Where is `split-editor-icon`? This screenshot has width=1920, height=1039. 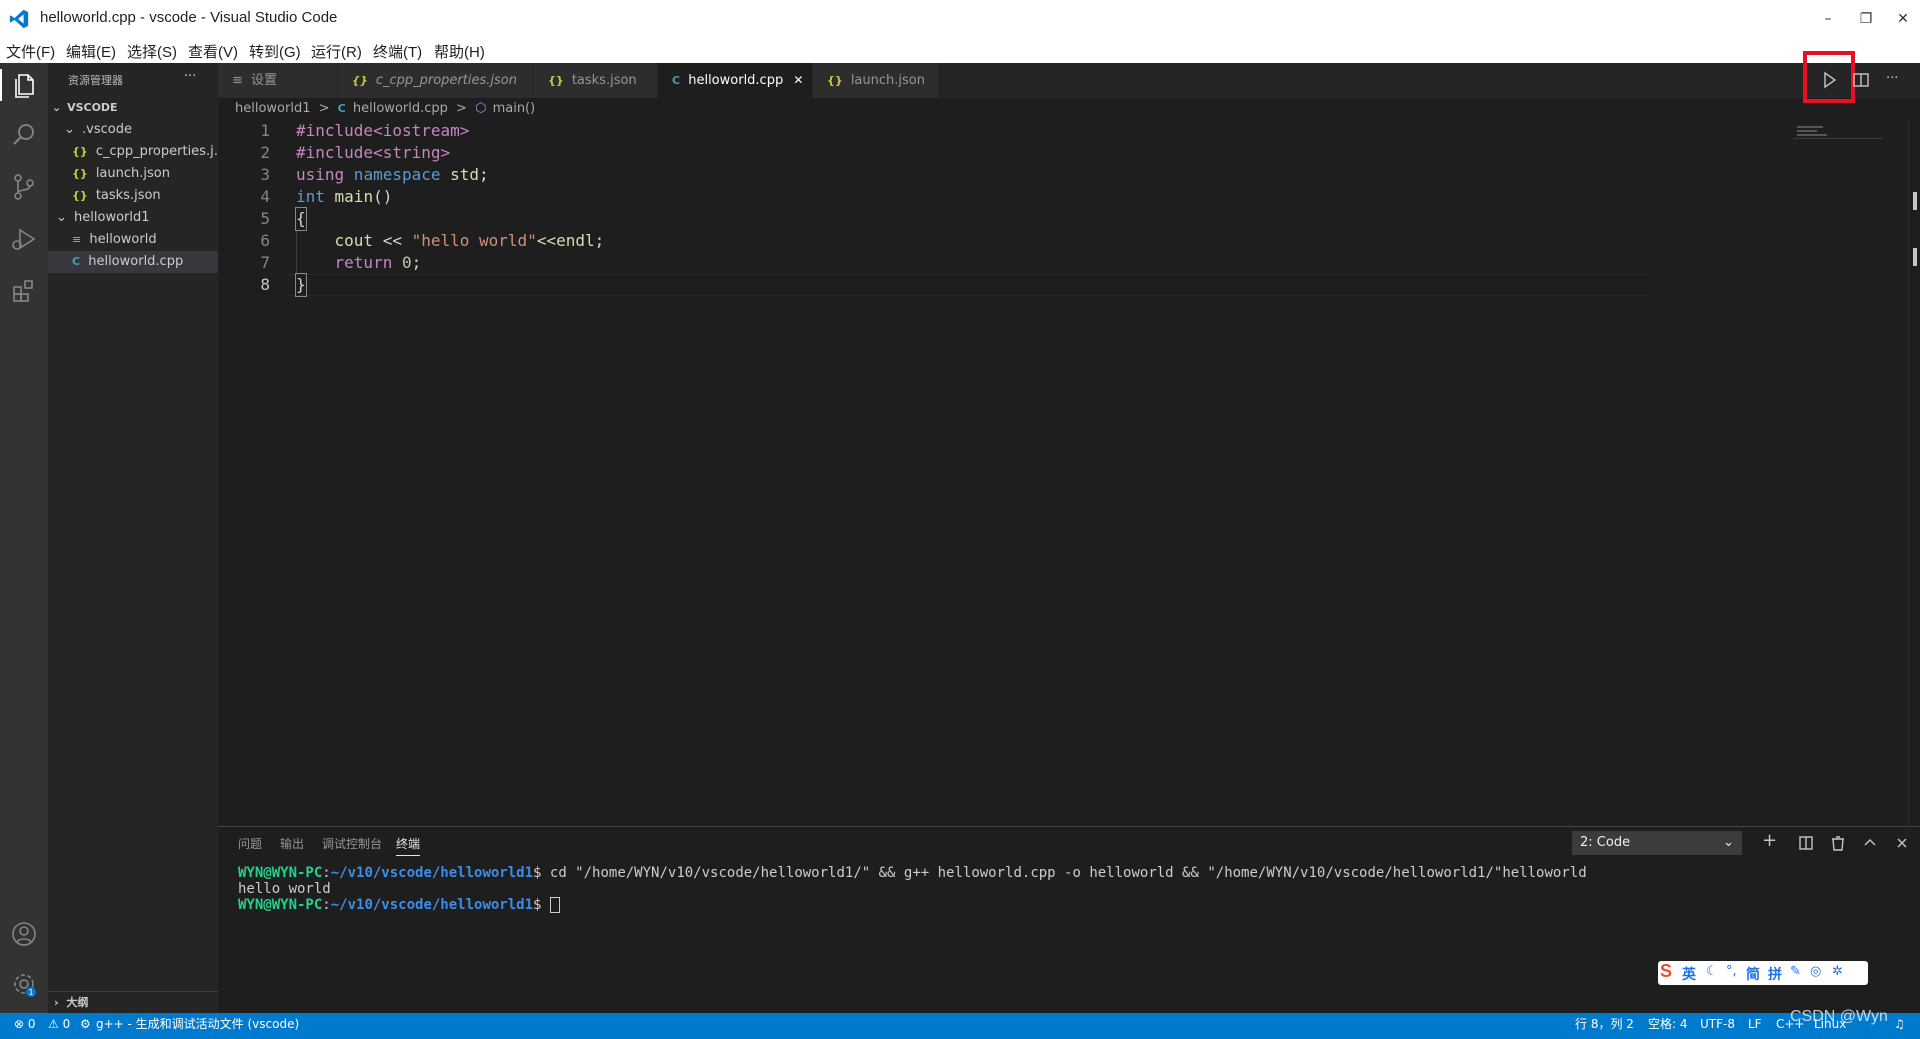
split-editor-icon is located at coordinates (1861, 80).